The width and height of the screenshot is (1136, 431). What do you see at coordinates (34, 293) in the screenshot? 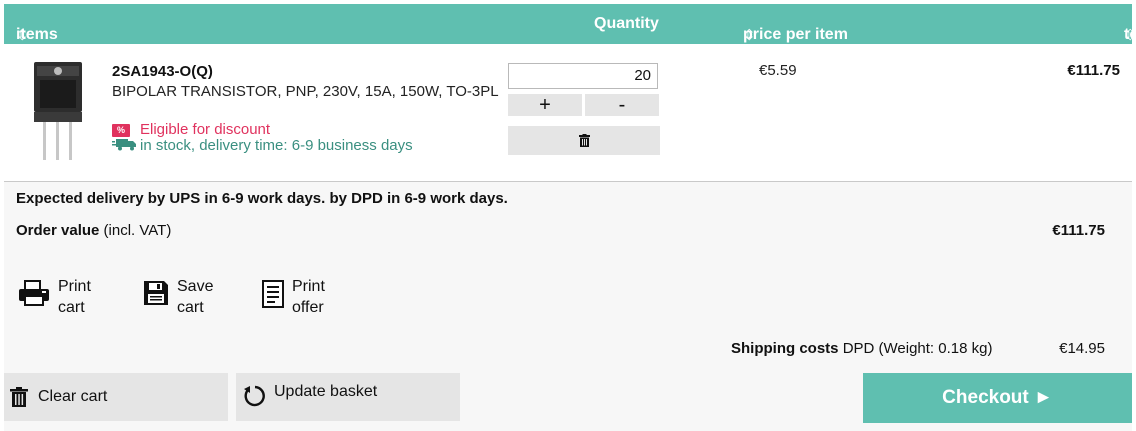
I see `printer-icon` at bounding box center [34, 293].